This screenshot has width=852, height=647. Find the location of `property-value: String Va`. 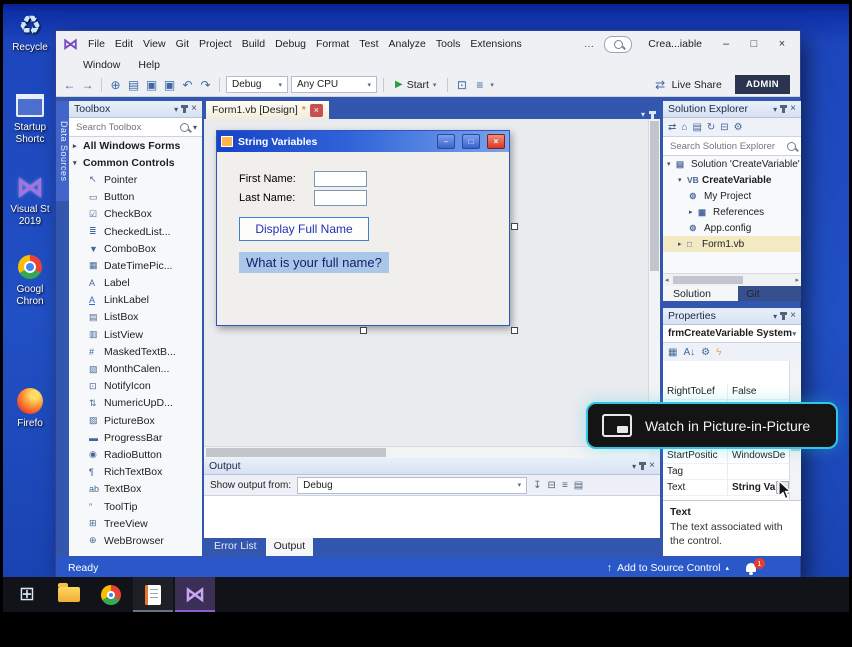

property-value: String Va is located at coordinates (752, 487).